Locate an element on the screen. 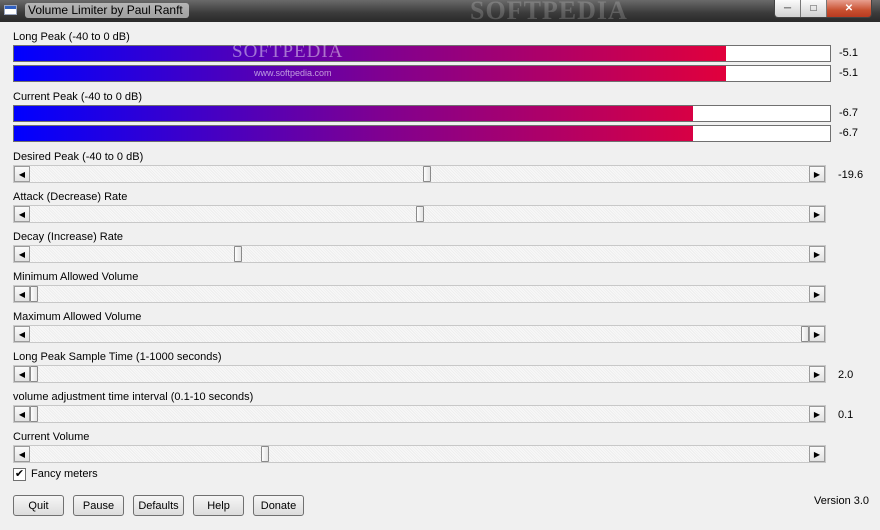 The height and width of the screenshot is (530, 880). long-peak-sample-value: 2.0 is located at coordinates (846, 375).